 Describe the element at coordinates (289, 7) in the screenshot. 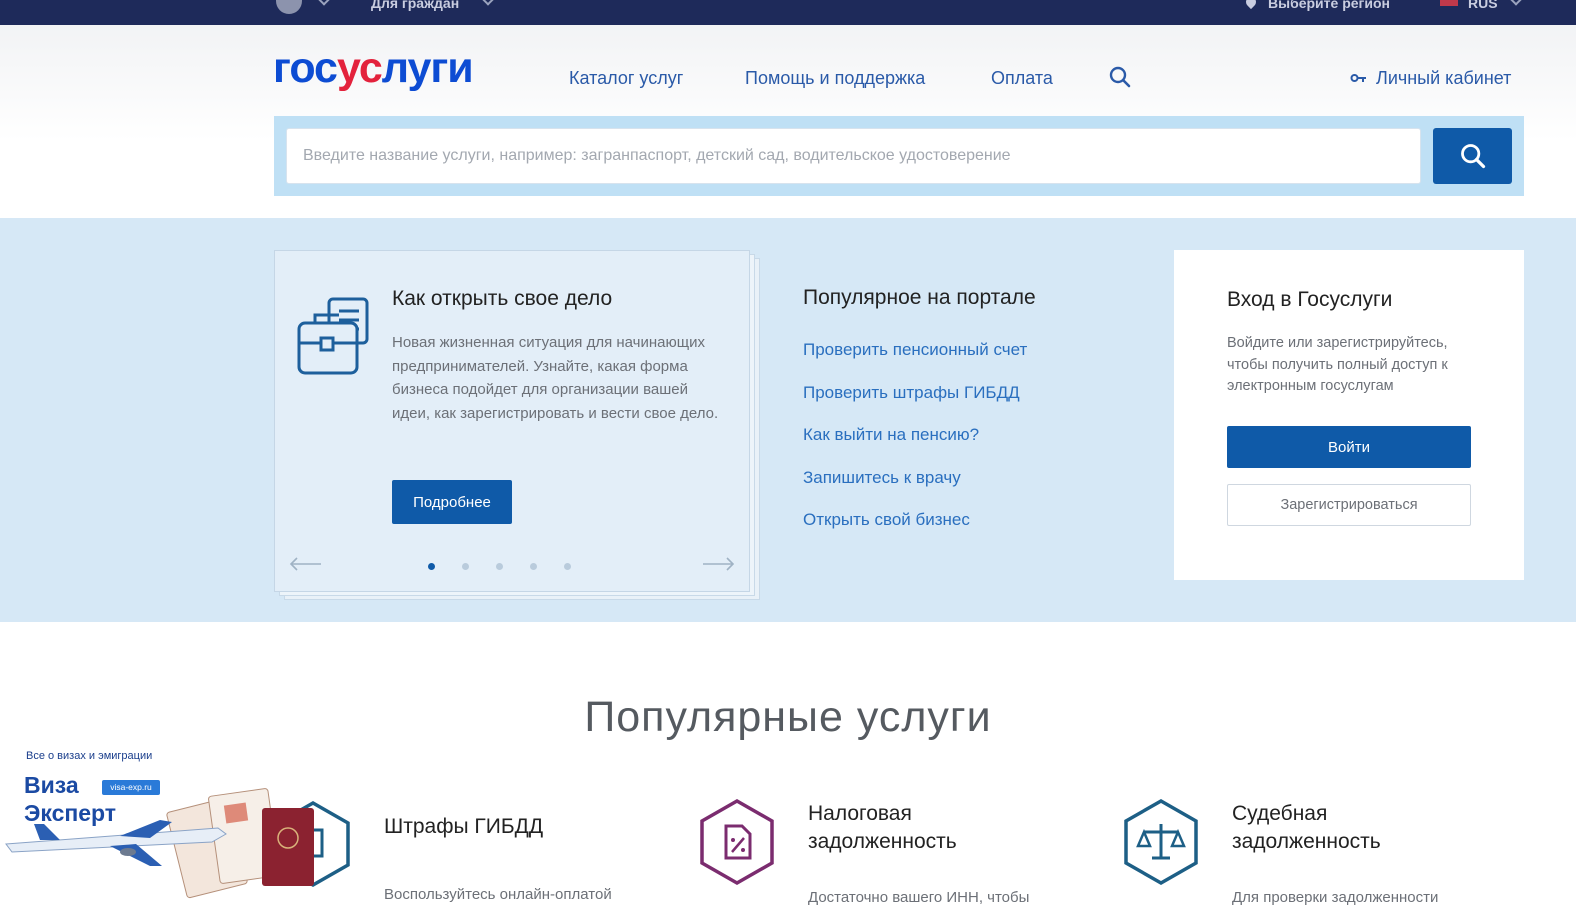

I see `emblem-icon` at that location.